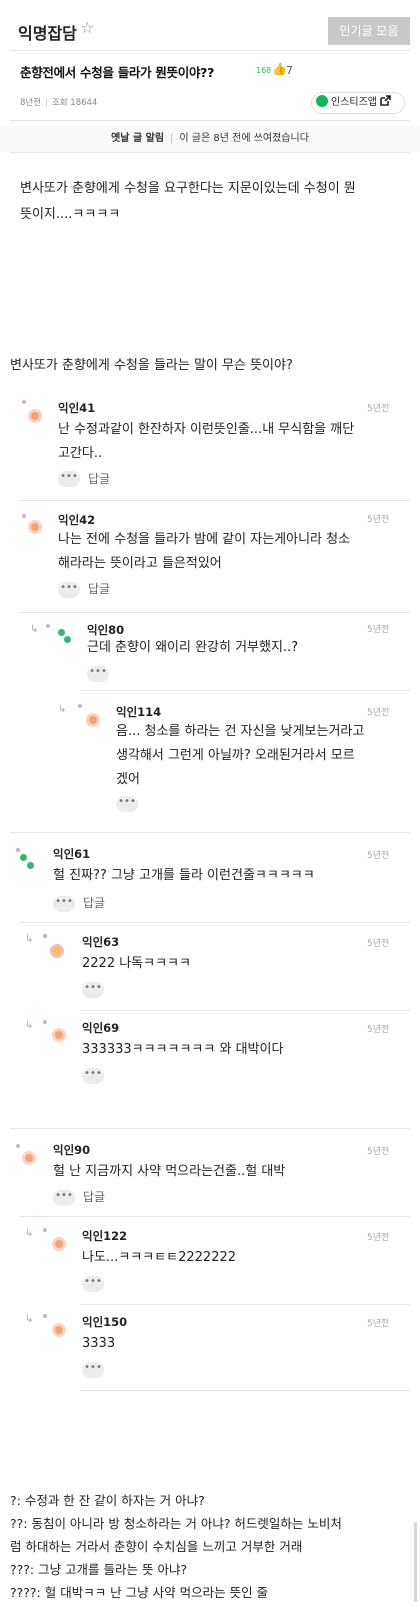 This screenshot has height=1612, width=420. Describe the element at coordinates (184, 875) in the screenshot. I see `comment-line: 헐 진짜?? 그냥 고개를 들라 이런건줄ㅋㅋㅋㅋㅋ` at that location.